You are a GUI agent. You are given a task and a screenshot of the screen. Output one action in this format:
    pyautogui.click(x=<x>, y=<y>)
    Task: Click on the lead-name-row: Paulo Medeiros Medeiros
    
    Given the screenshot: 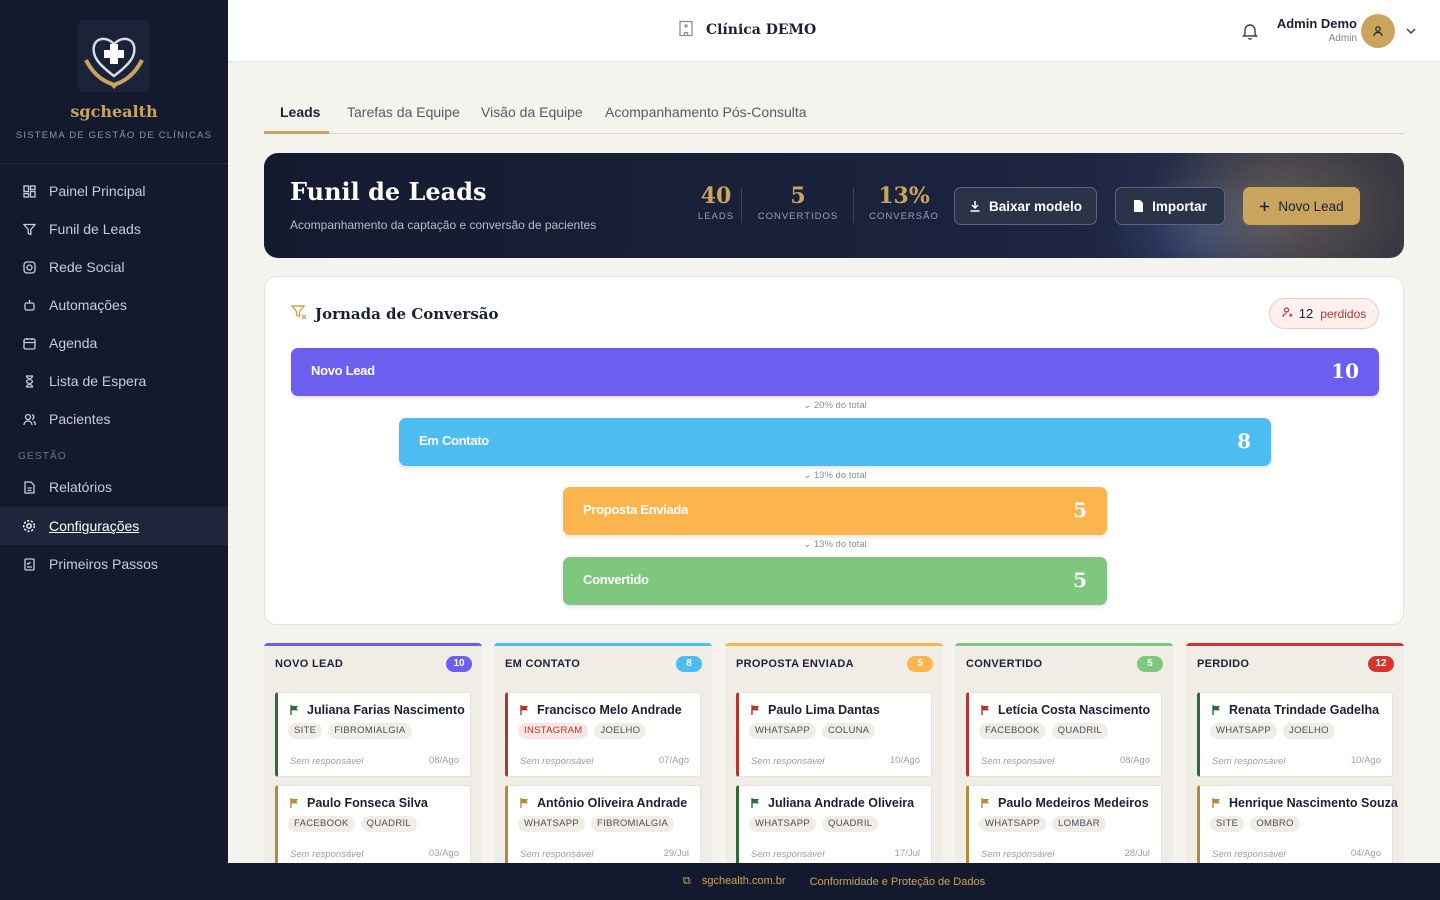 What is the action you would take?
    pyautogui.click(x=1065, y=803)
    